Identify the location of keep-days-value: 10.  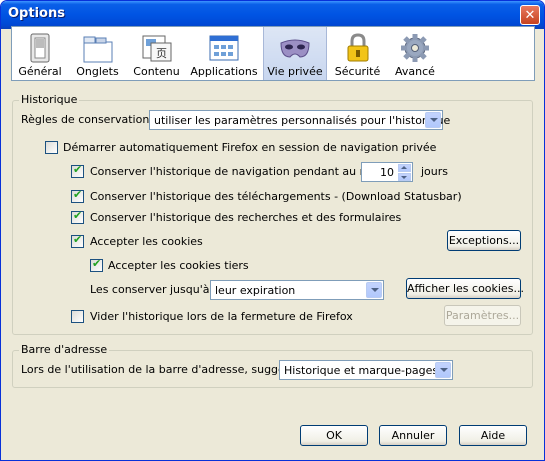
(387, 172).